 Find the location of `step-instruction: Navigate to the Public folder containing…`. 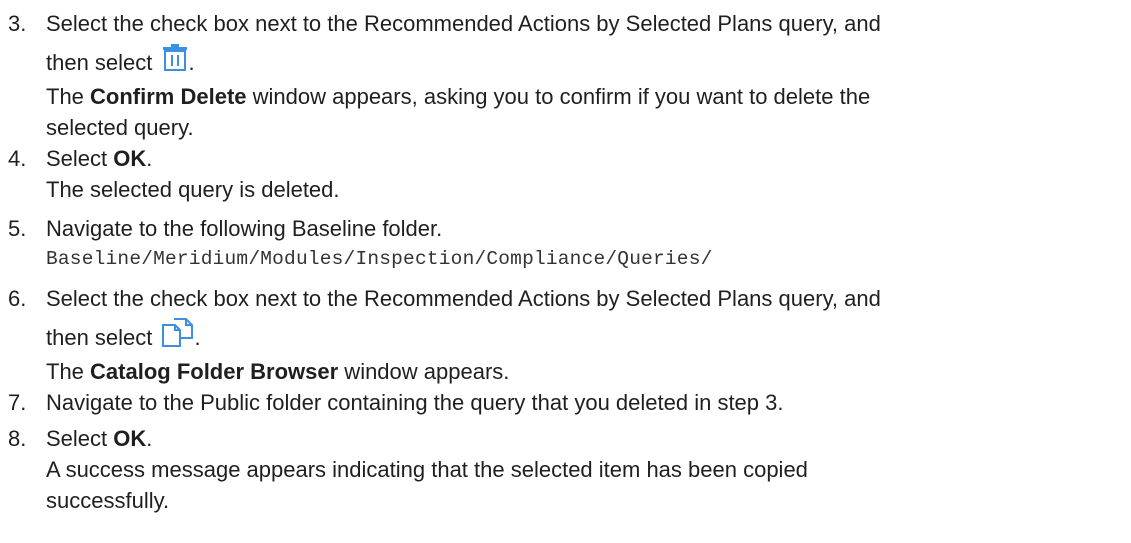

step-instruction: Navigate to the Public folder containing… is located at coordinates (415, 402).